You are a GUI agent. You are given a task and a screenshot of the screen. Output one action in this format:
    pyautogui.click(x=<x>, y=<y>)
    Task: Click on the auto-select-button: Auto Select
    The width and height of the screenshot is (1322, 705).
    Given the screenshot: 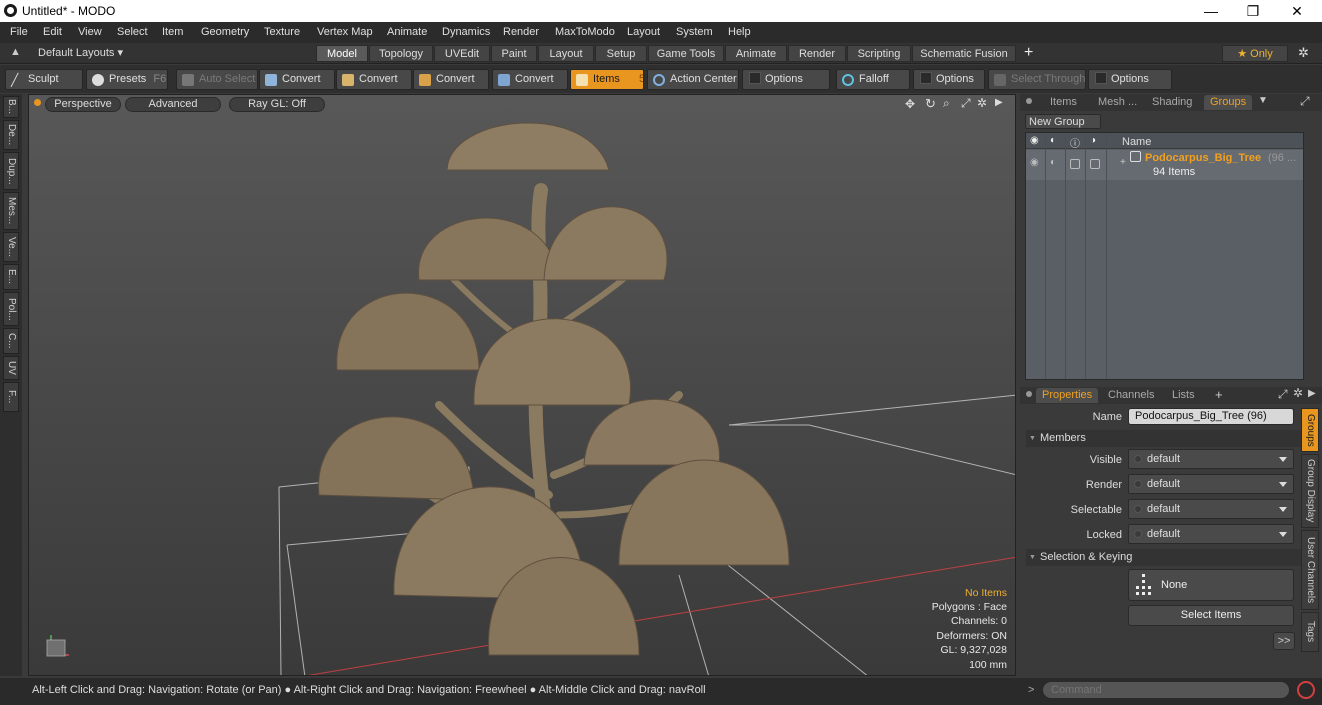 What is the action you would take?
    pyautogui.click(x=217, y=79)
    